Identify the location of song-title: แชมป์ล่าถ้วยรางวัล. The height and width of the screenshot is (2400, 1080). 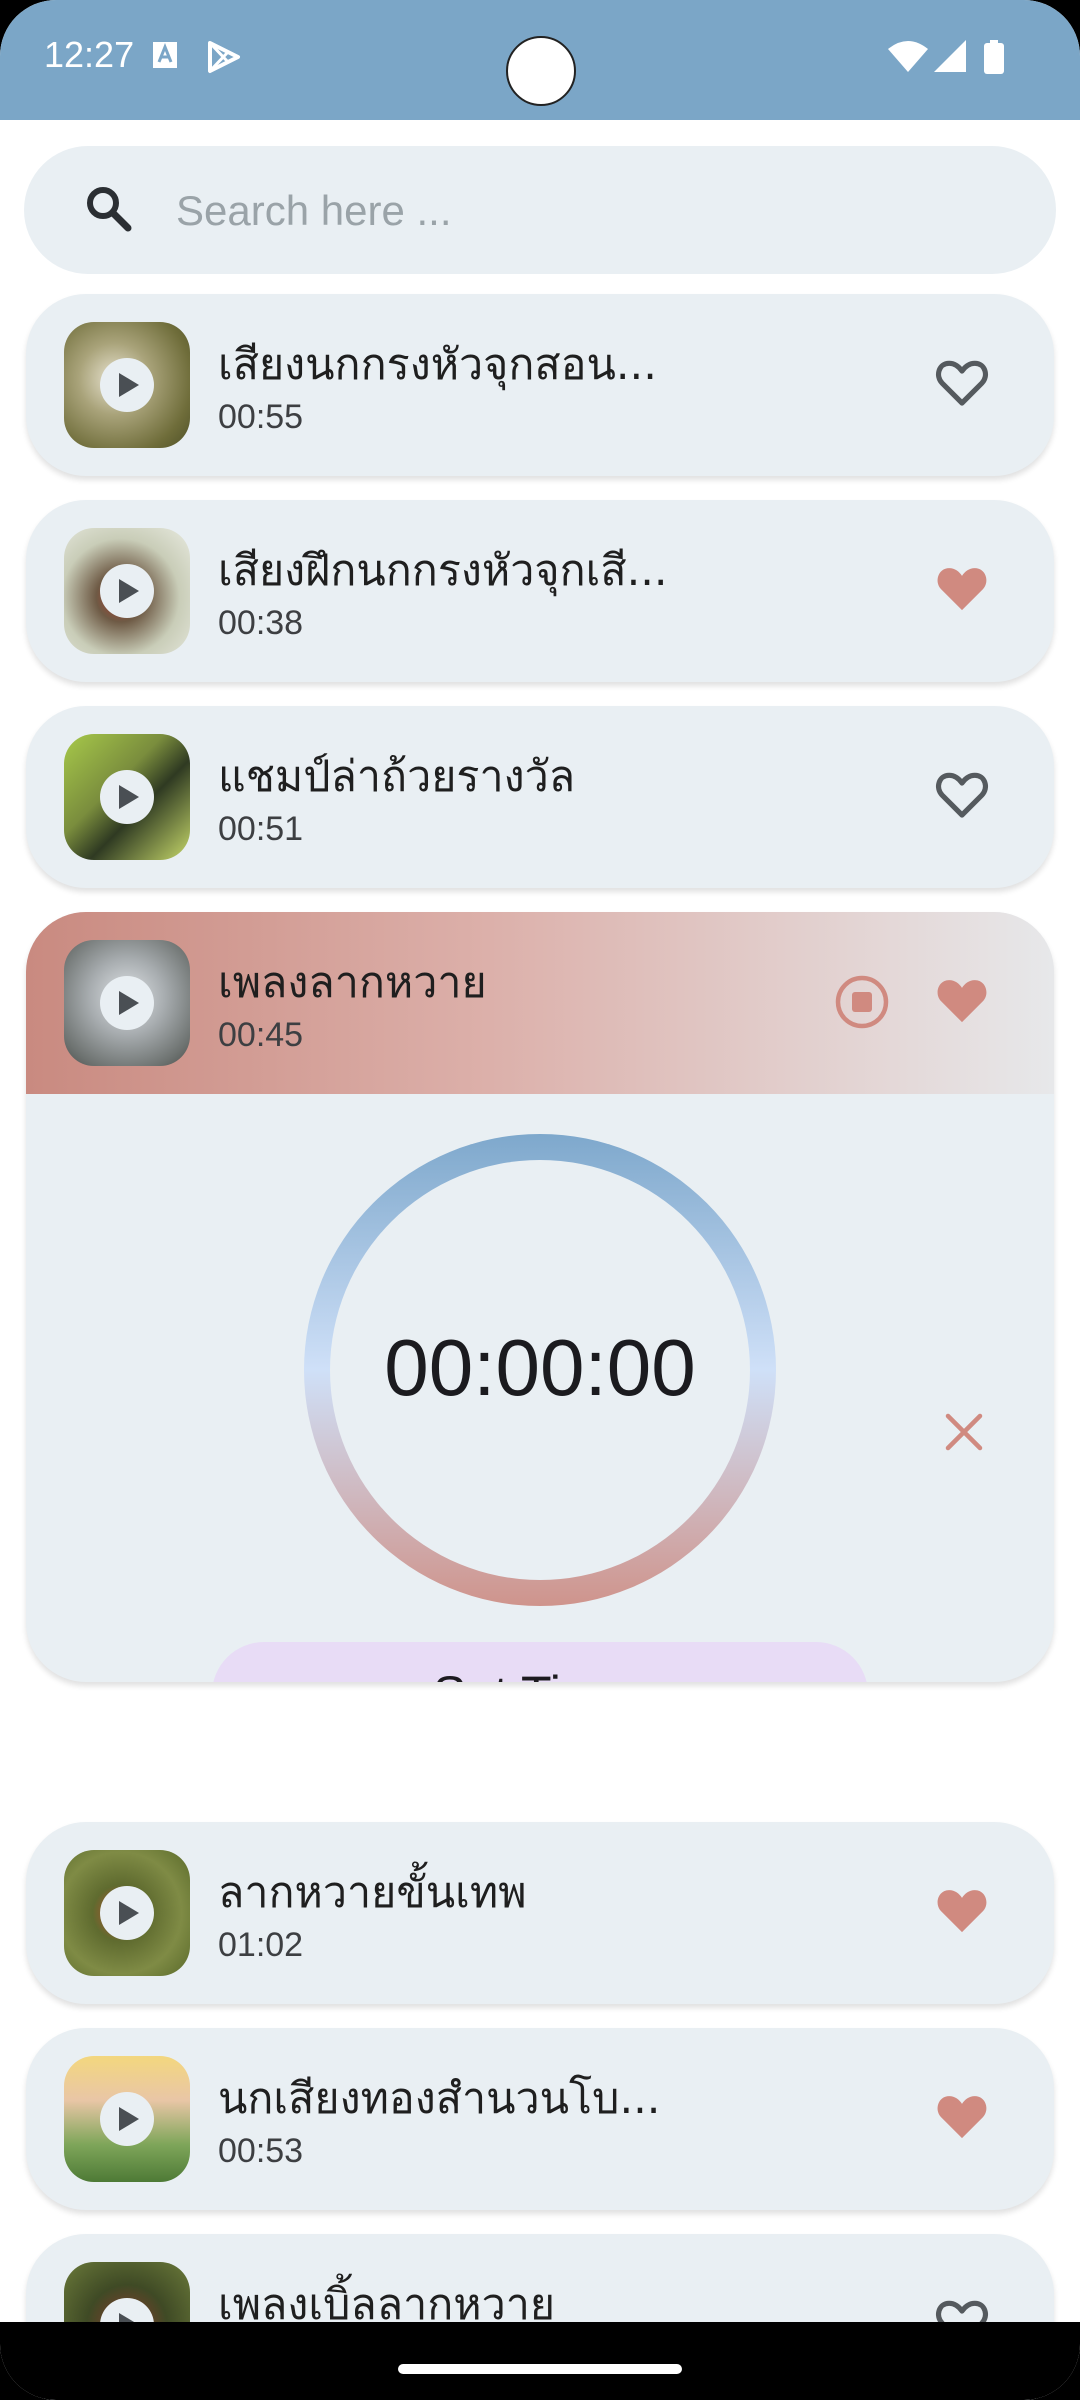
(397, 777).